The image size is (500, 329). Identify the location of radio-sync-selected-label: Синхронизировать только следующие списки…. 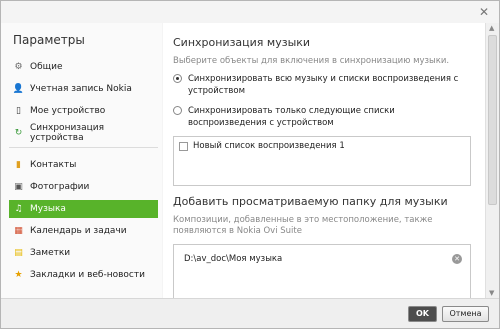
(291, 117).